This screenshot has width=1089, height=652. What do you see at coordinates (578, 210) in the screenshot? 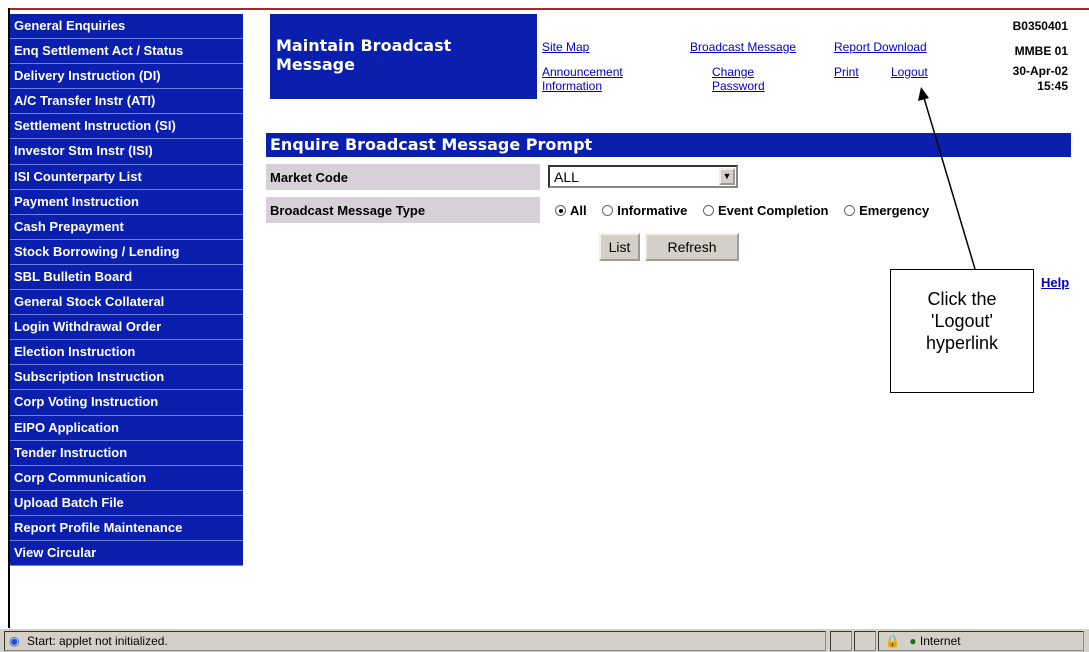
I see `radio-all-label: All` at bounding box center [578, 210].